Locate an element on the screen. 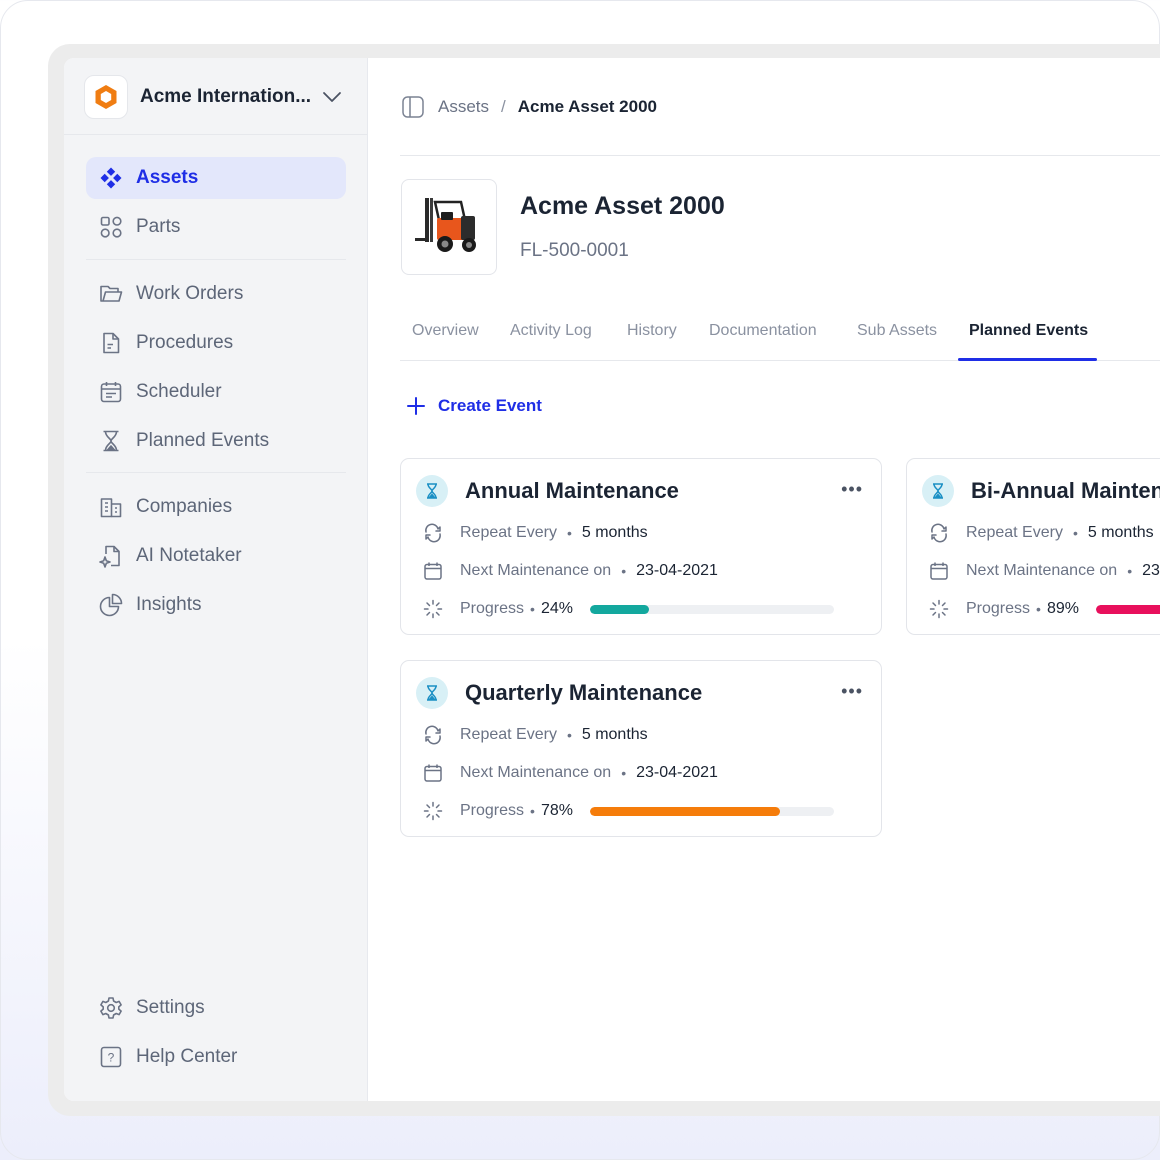  chevron-down-icon is located at coordinates (332, 97).